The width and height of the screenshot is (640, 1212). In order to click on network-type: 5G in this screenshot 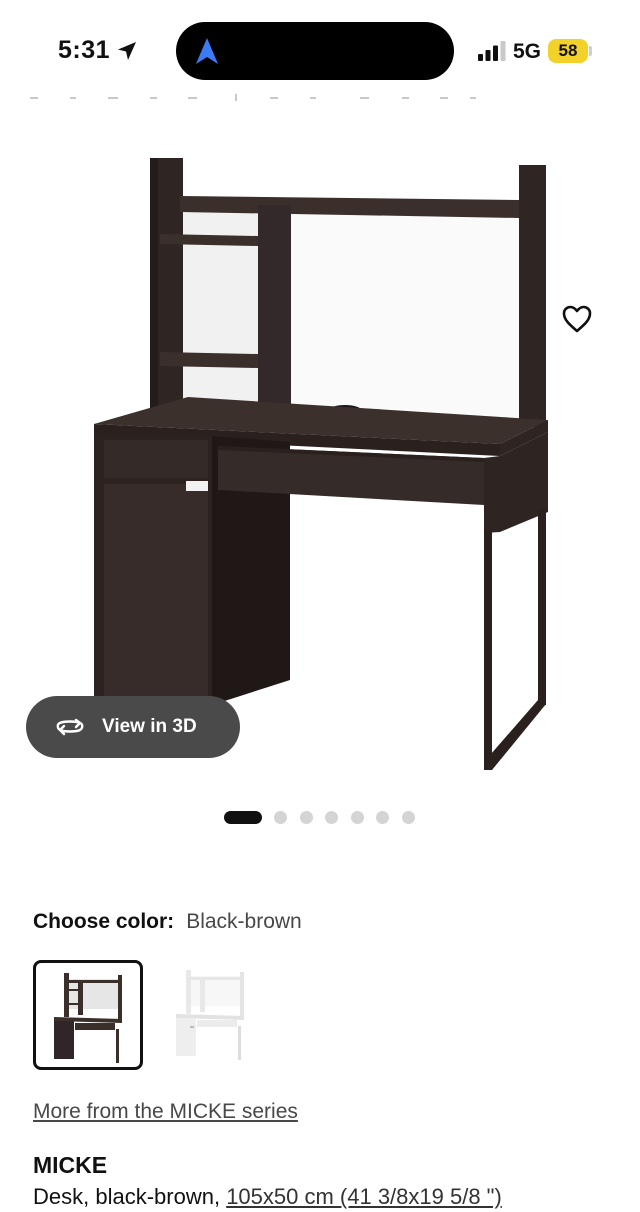, I will do `click(527, 51)`.